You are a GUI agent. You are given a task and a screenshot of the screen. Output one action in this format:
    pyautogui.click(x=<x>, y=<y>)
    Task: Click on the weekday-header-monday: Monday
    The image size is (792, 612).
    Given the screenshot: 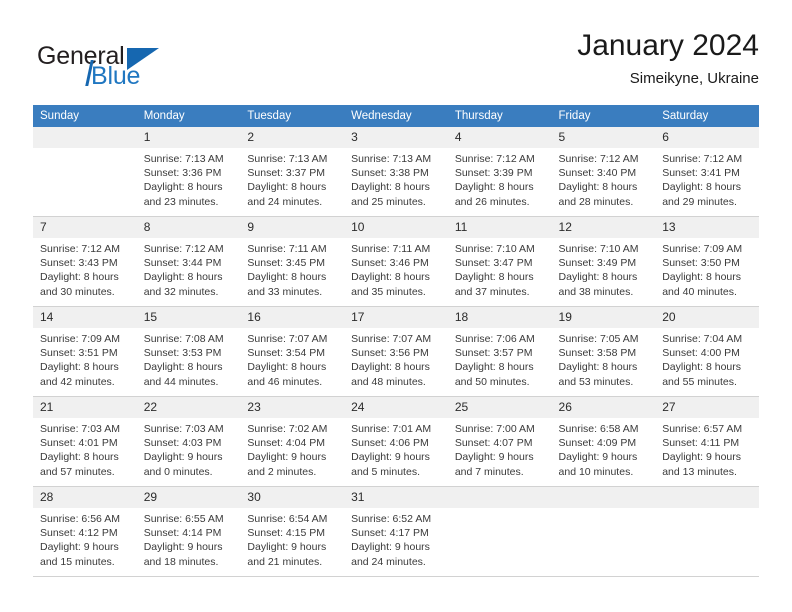 What is the action you would take?
    pyautogui.click(x=188, y=116)
    